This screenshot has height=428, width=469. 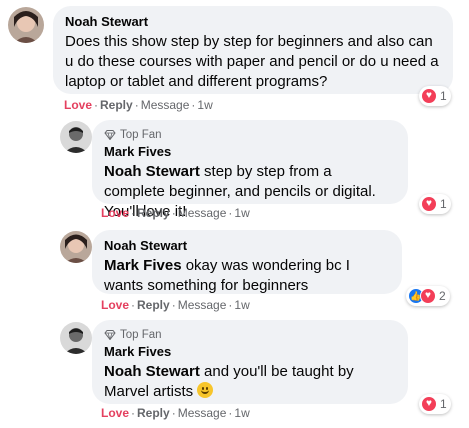 What do you see at coordinates (205, 390) in the screenshot?
I see `smile-emoji-icon` at bounding box center [205, 390].